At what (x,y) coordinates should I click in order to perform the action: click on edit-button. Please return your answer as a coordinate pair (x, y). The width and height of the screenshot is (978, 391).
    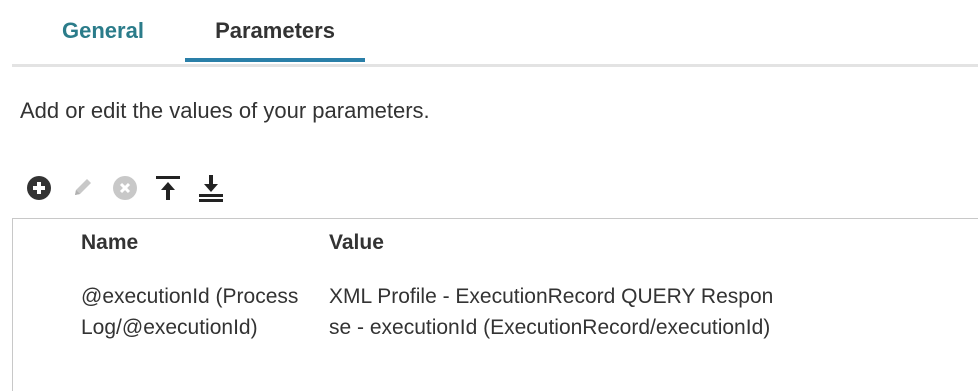
    Looking at the image, I should click on (82, 188).